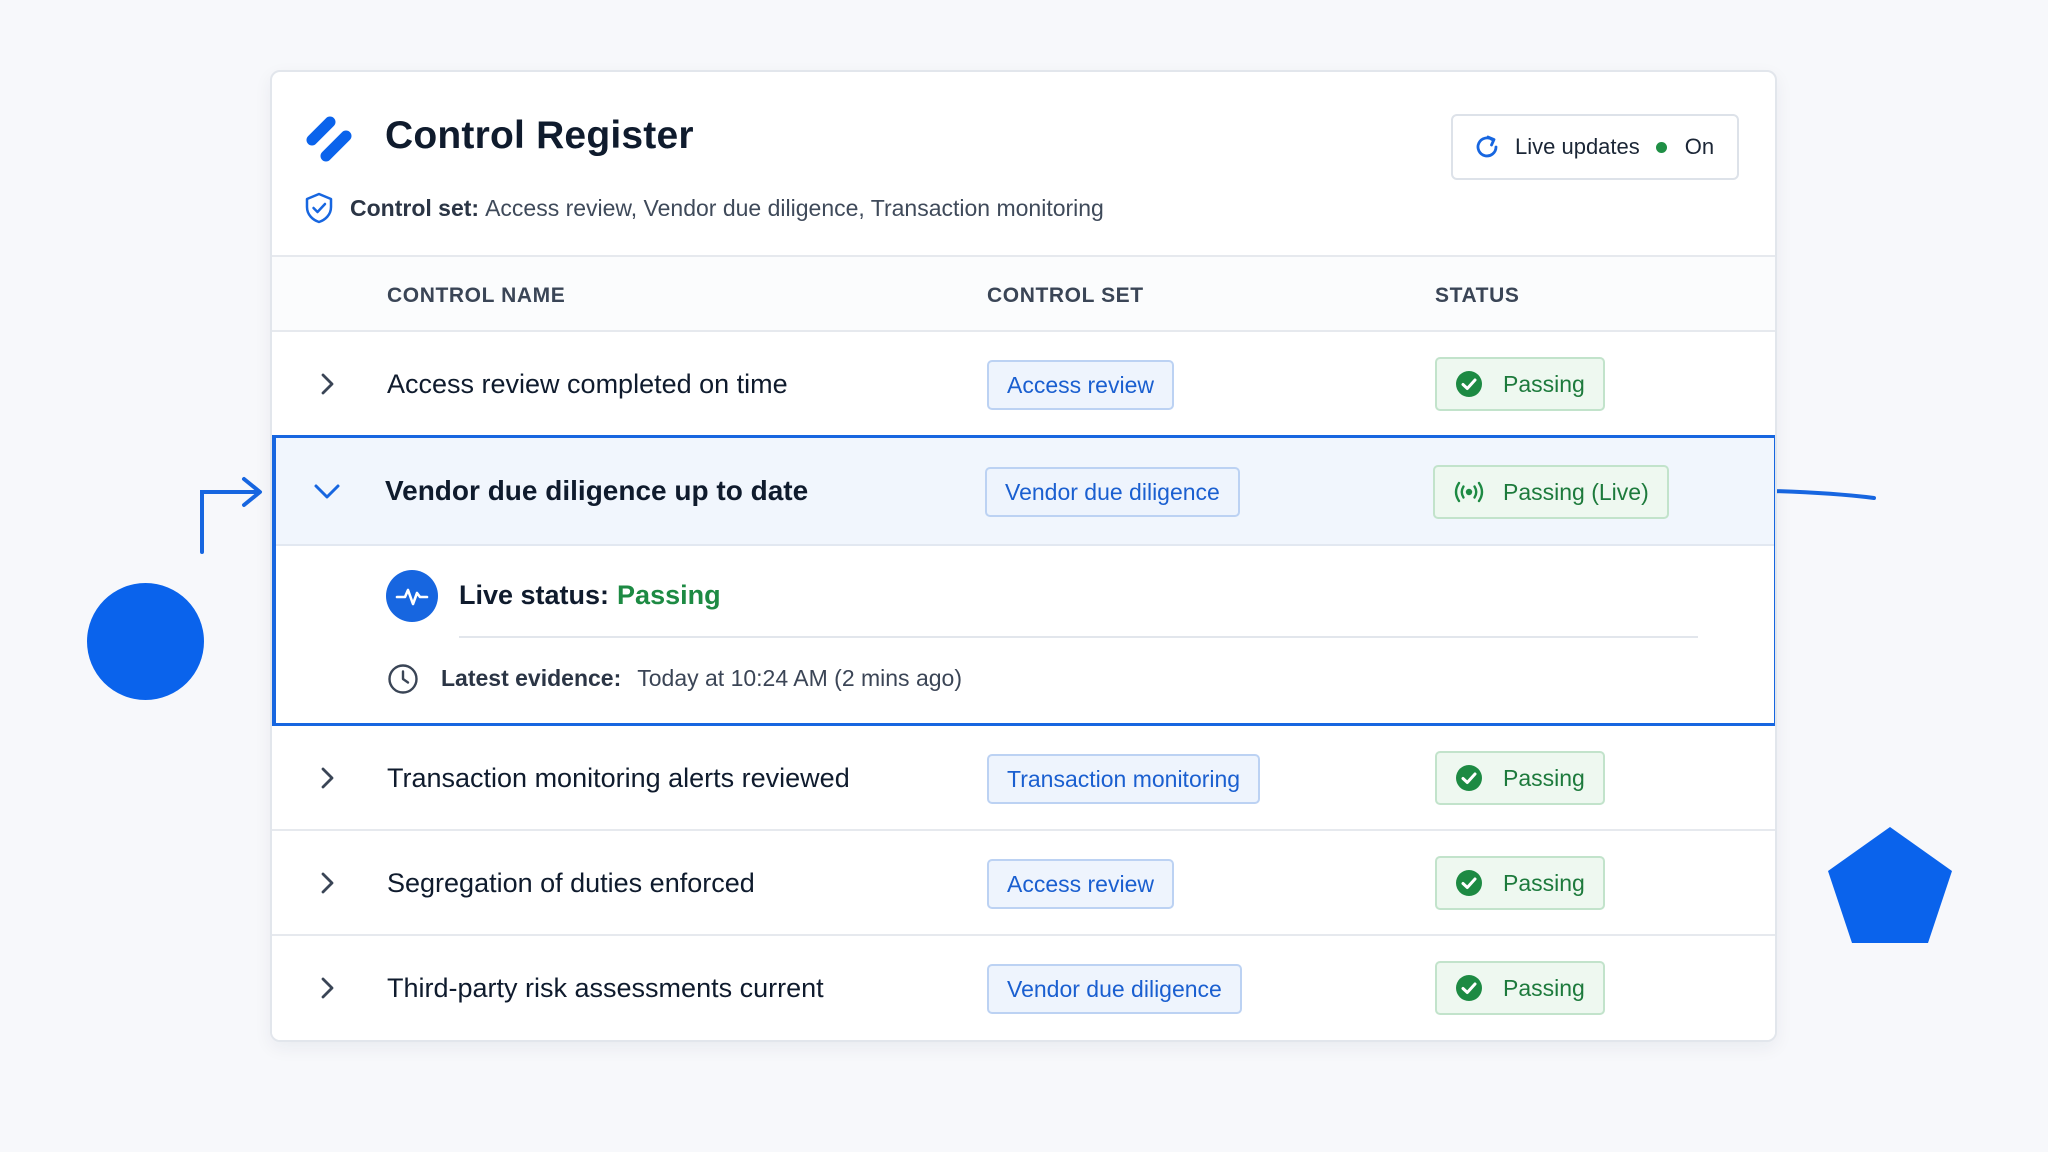 This screenshot has width=2048, height=1152. Describe the element at coordinates (1078, 637) in the screenshot. I see `detail-divider` at that location.